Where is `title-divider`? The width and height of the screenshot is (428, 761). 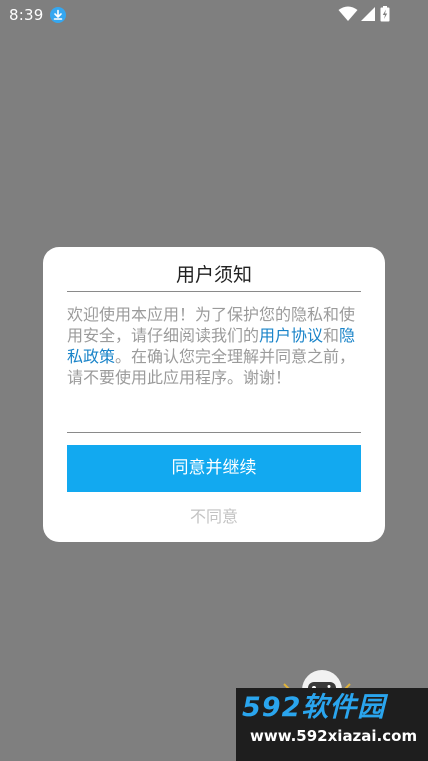
title-divider is located at coordinates (214, 291).